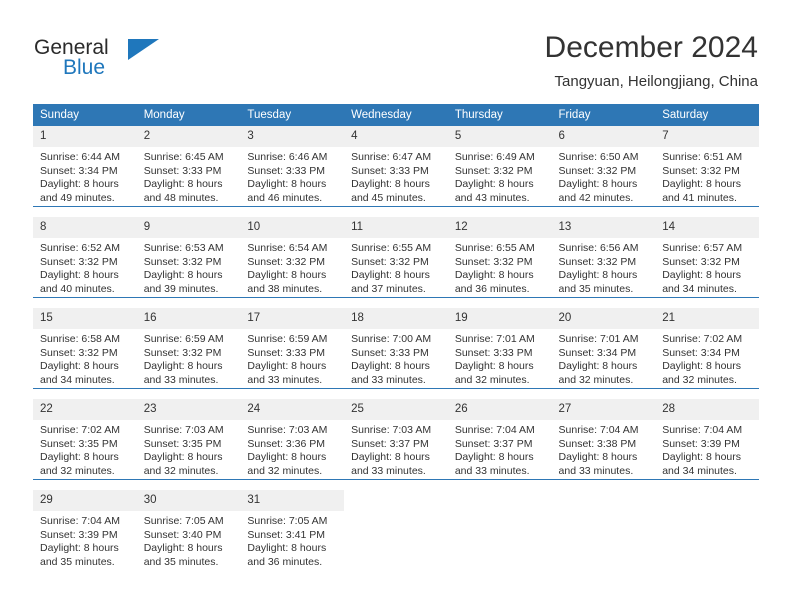  I want to click on day-number, so click(396, 500).